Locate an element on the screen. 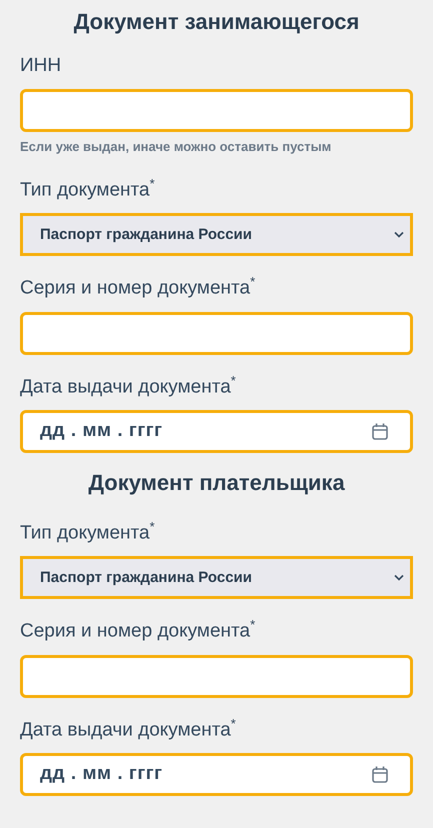 The height and width of the screenshot is (828, 433). section-title: Документ плательщика is located at coordinates (216, 482).